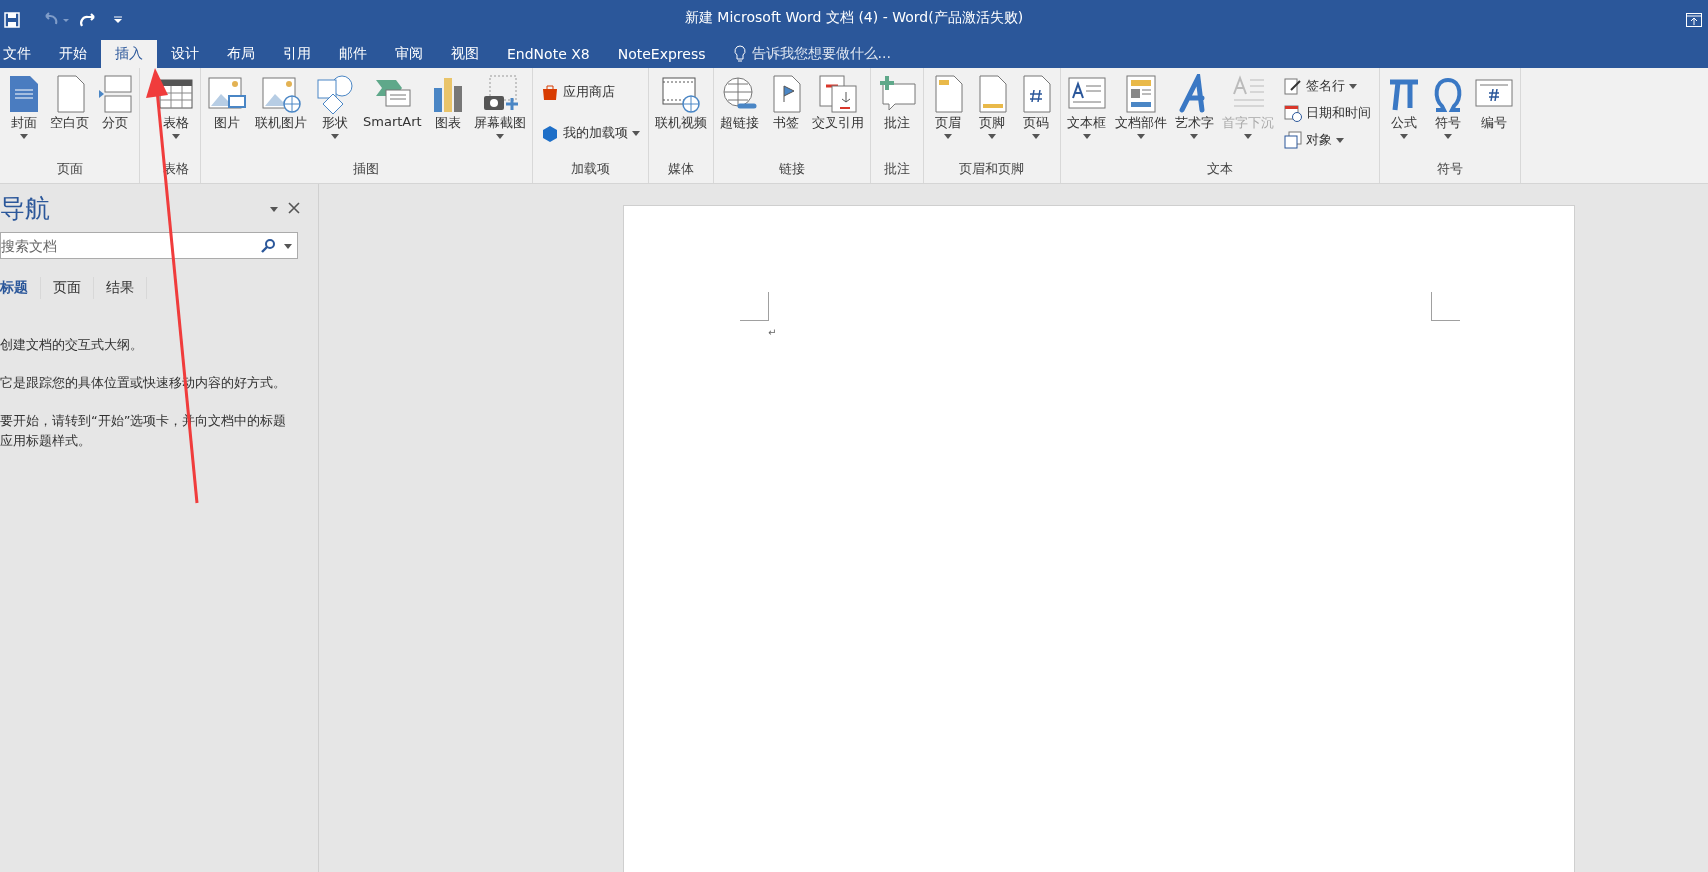  I want to click on pane-title: 导航, so click(25, 208).